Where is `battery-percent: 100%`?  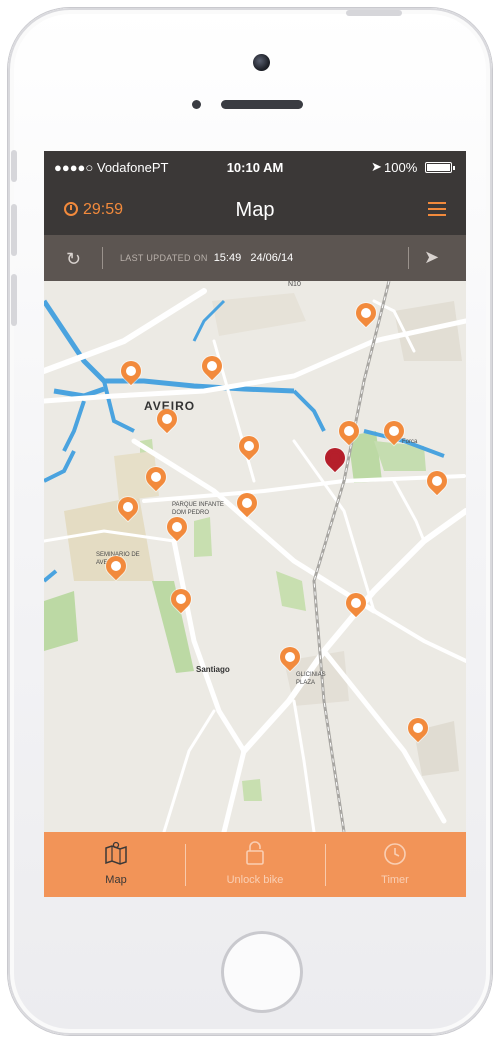 battery-percent: 100% is located at coordinates (401, 167).